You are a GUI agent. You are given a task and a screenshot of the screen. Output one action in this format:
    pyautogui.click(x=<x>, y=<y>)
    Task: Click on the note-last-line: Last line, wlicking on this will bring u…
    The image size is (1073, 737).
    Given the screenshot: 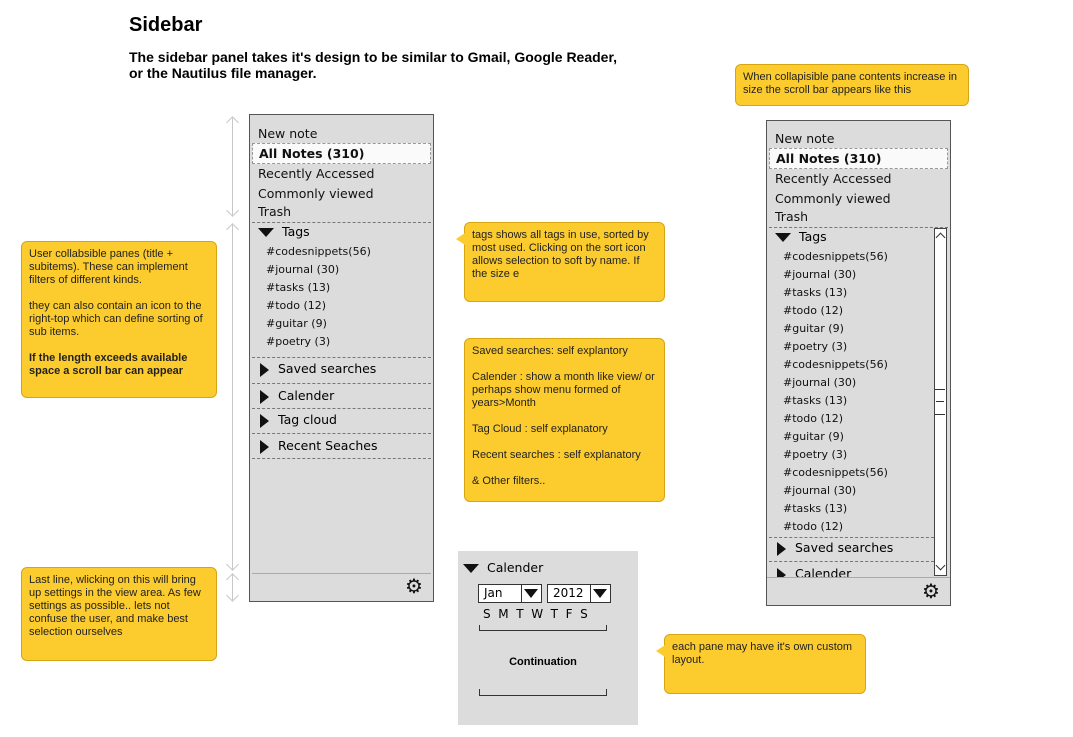 What is the action you would take?
    pyautogui.click(x=119, y=614)
    